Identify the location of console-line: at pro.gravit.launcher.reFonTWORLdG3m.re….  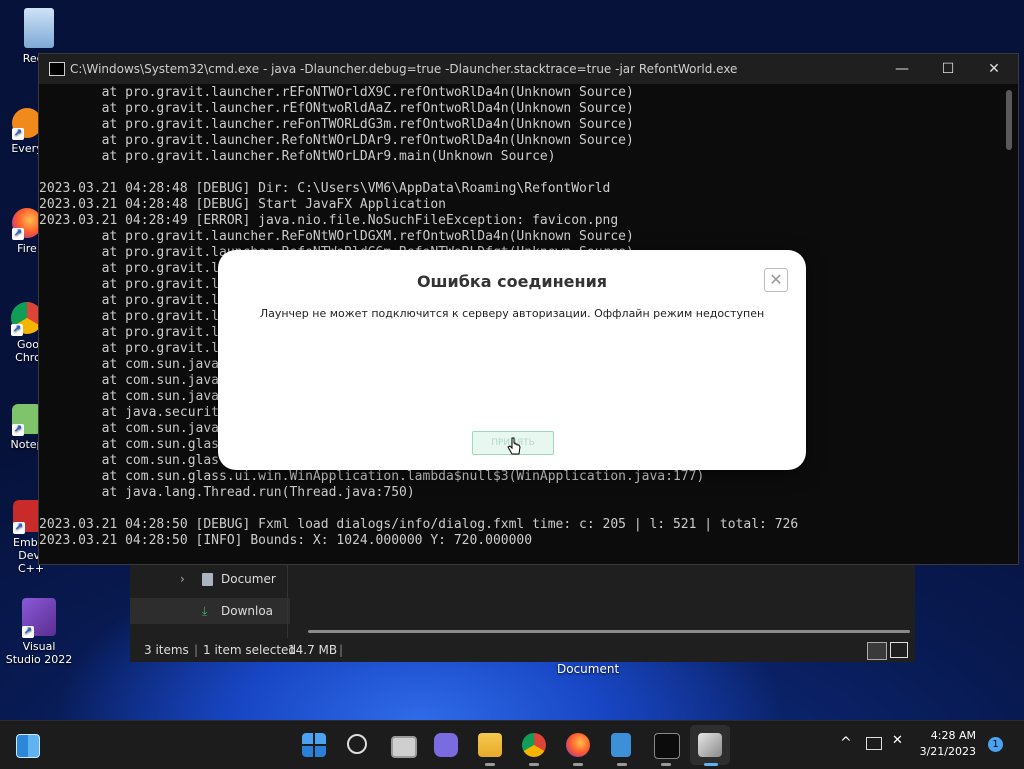
(336, 124).